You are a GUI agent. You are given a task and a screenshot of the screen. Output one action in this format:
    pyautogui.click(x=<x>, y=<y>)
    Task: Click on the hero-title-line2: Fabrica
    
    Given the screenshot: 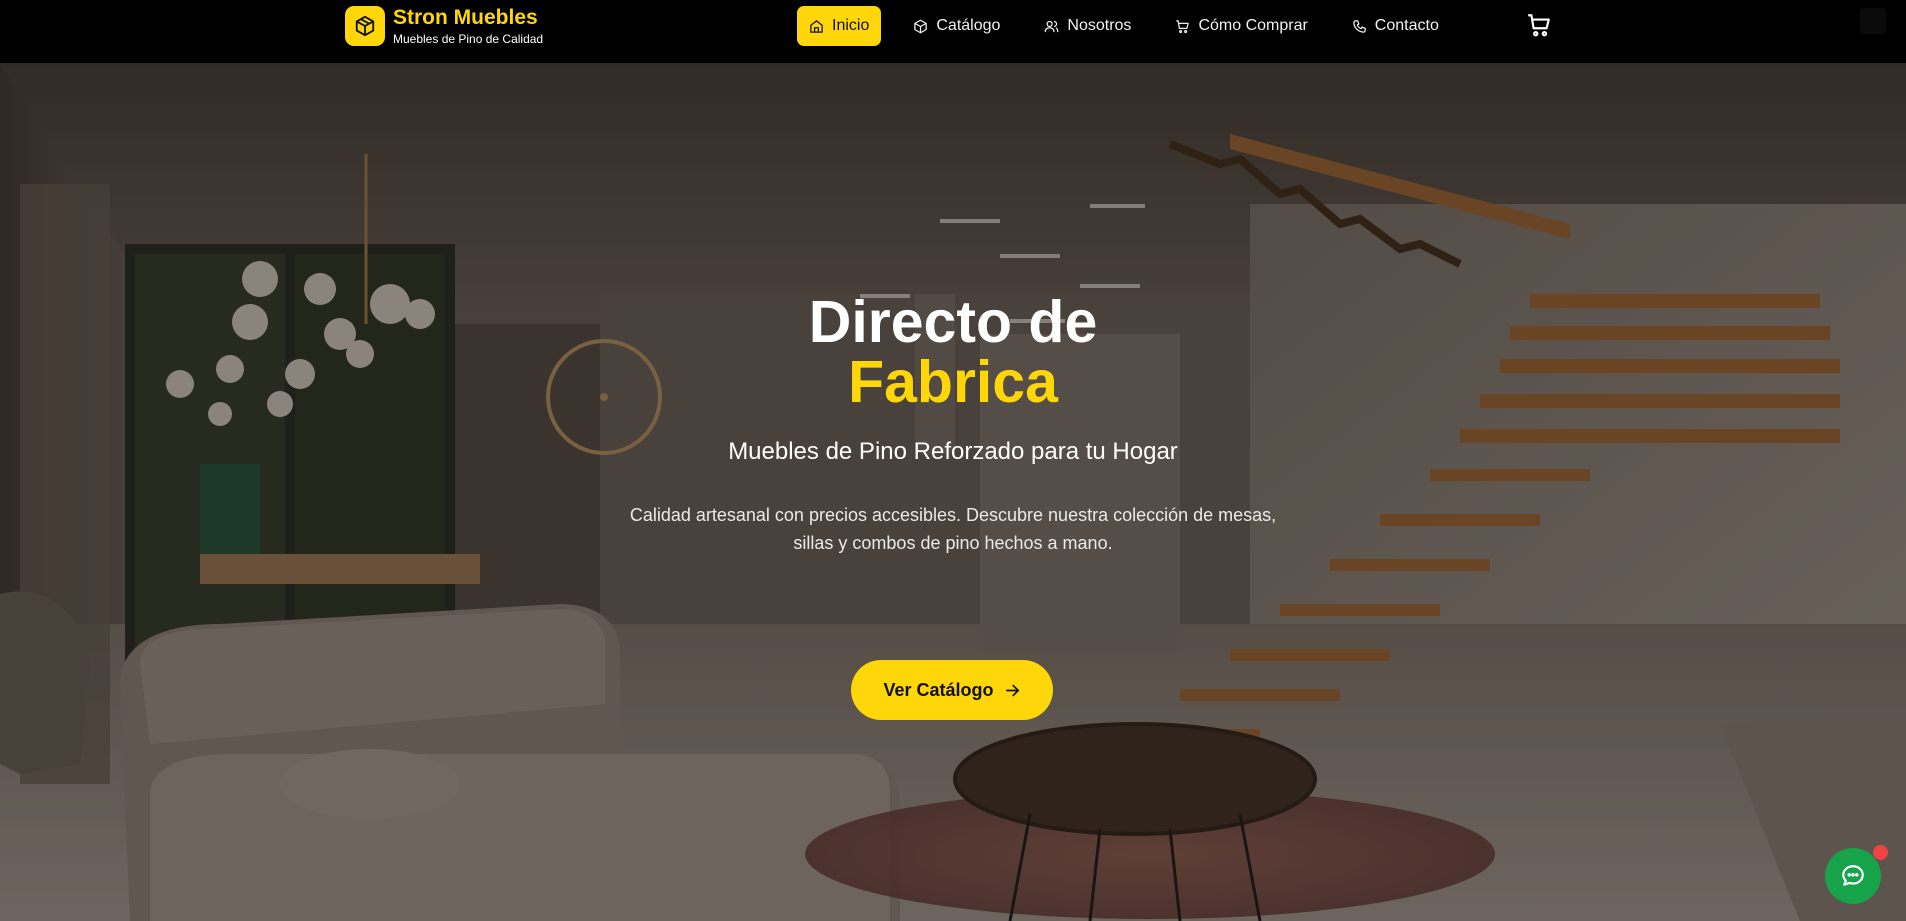 What is the action you would take?
    pyautogui.click(x=953, y=382)
    